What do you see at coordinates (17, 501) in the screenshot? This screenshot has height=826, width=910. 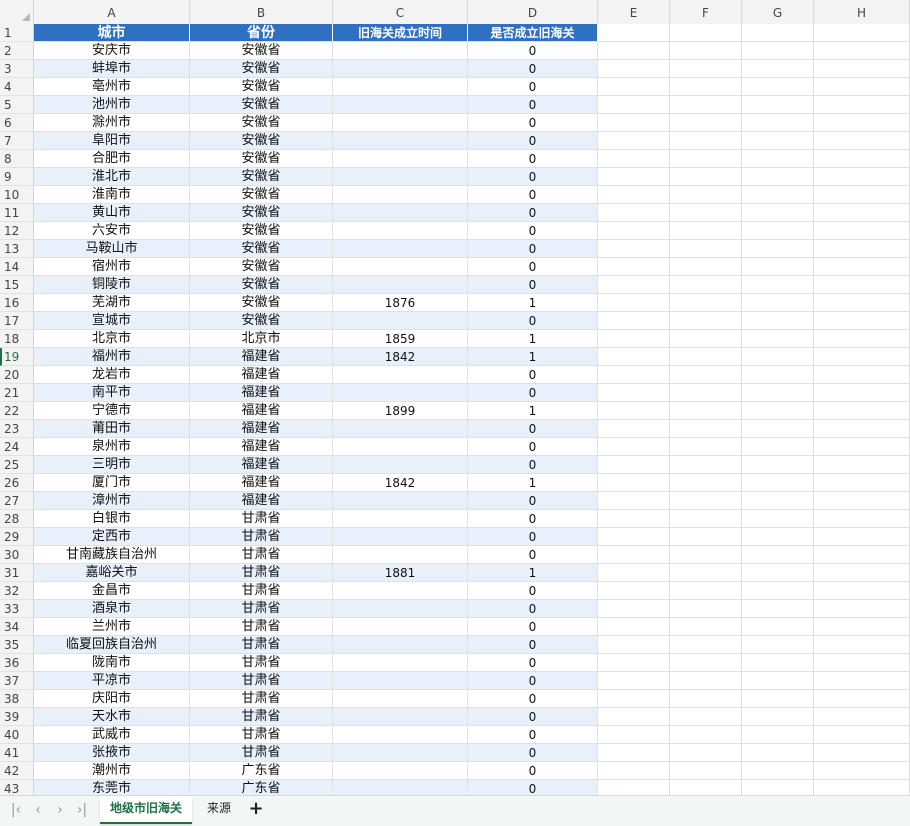 I see `row-number: 27` at bounding box center [17, 501].